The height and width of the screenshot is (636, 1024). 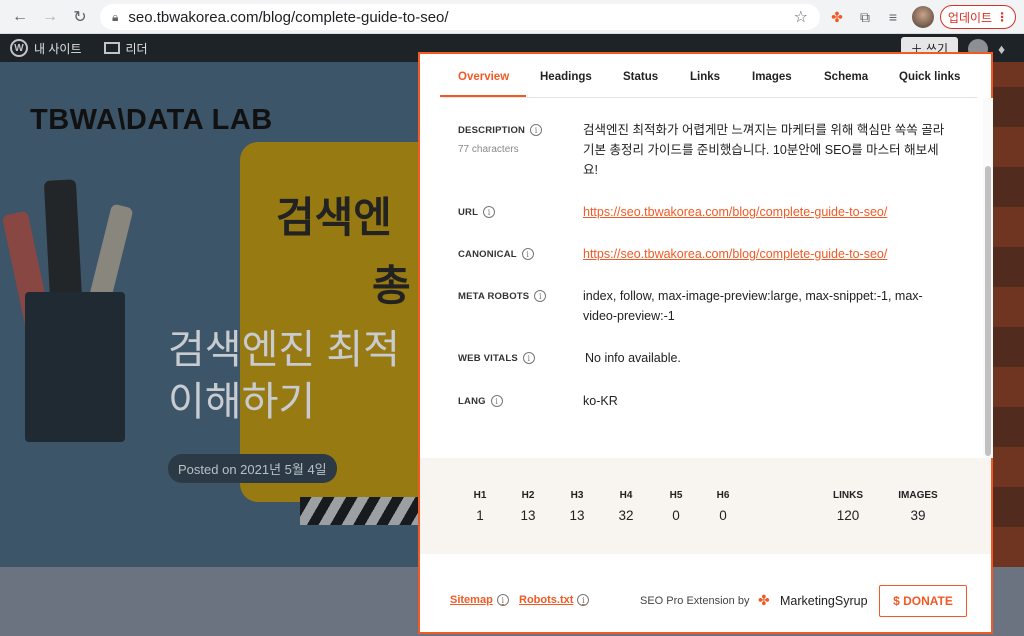 What do you see at coordinates (391, 285) in the screenshot?
I see `yellow-title-line2: 총` at bounding box center [391, 285].